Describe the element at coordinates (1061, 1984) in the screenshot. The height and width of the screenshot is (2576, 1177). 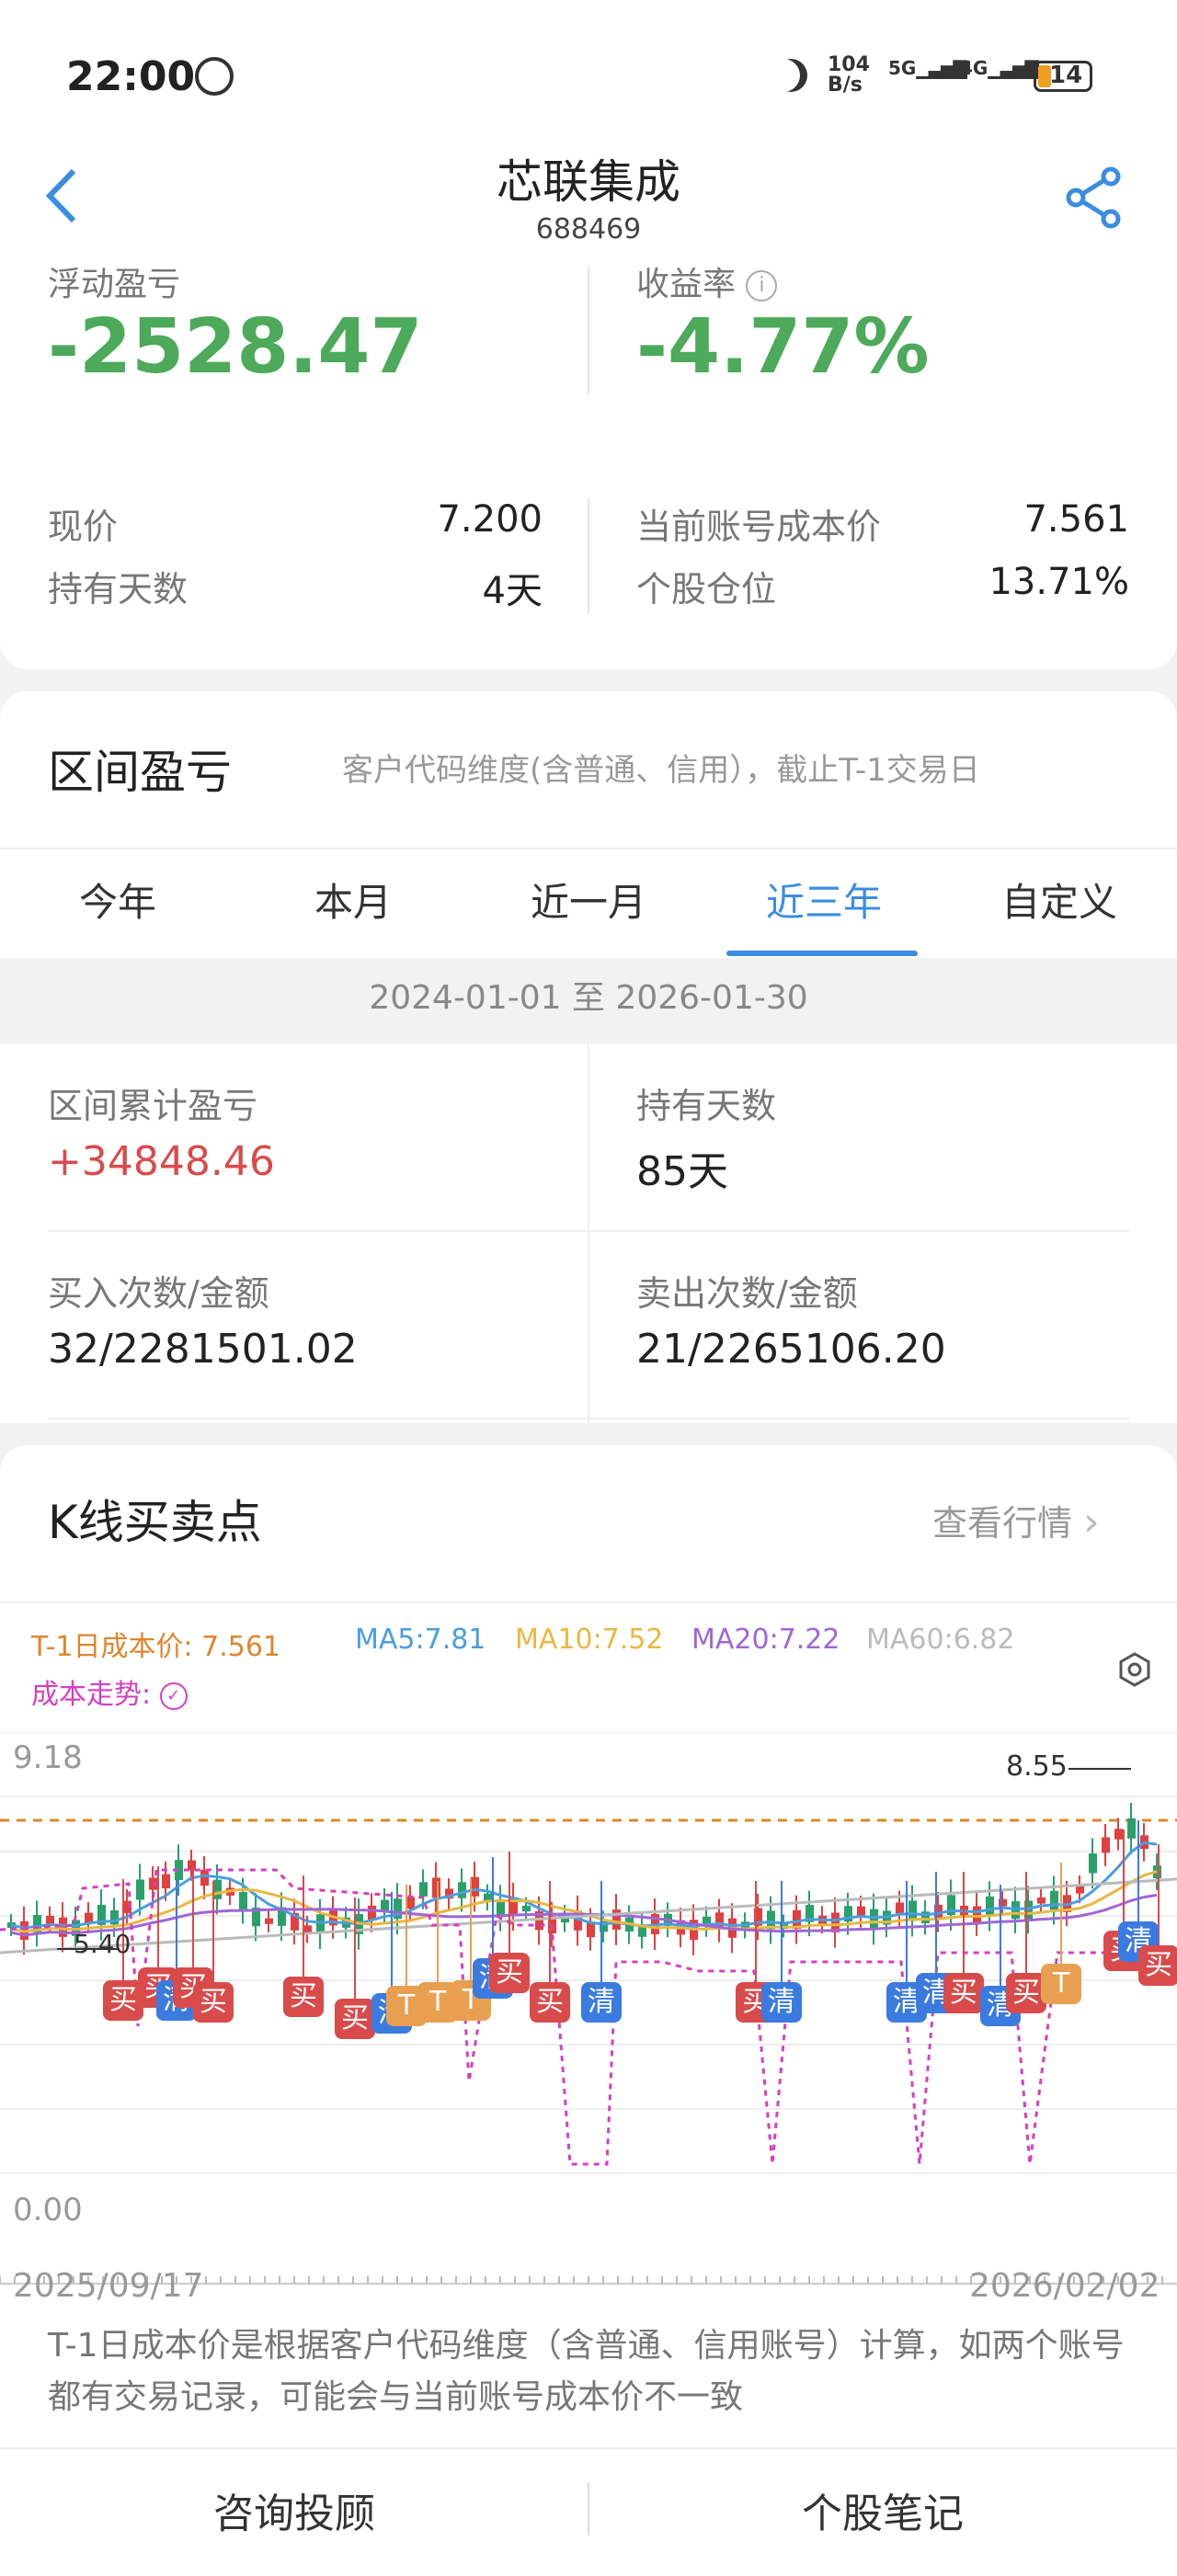
I see `t-tag: T` at that location.